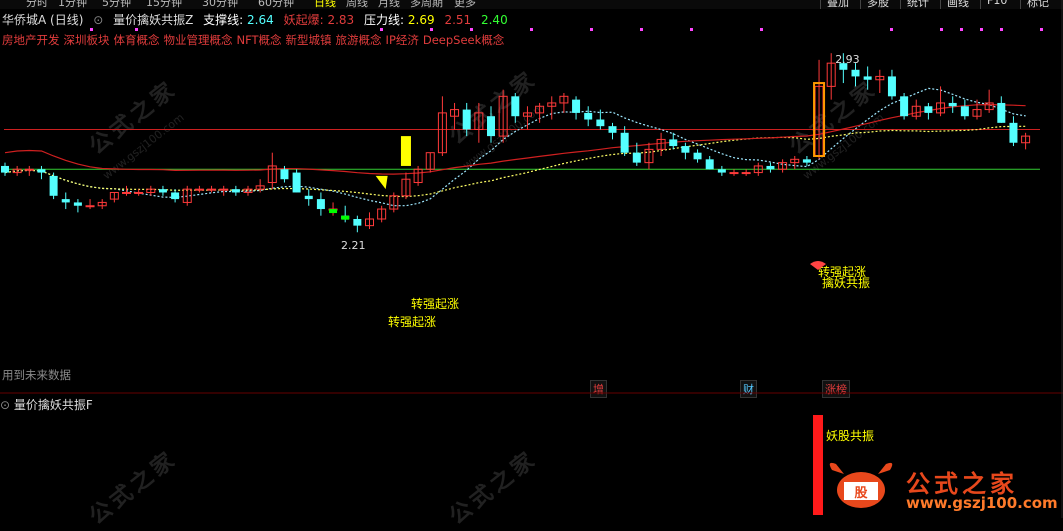  What do you see at coordinates (846, 282) in the screenshot?
I see `annotation-text: 擒妖共振` at bounding box center [846, 282].